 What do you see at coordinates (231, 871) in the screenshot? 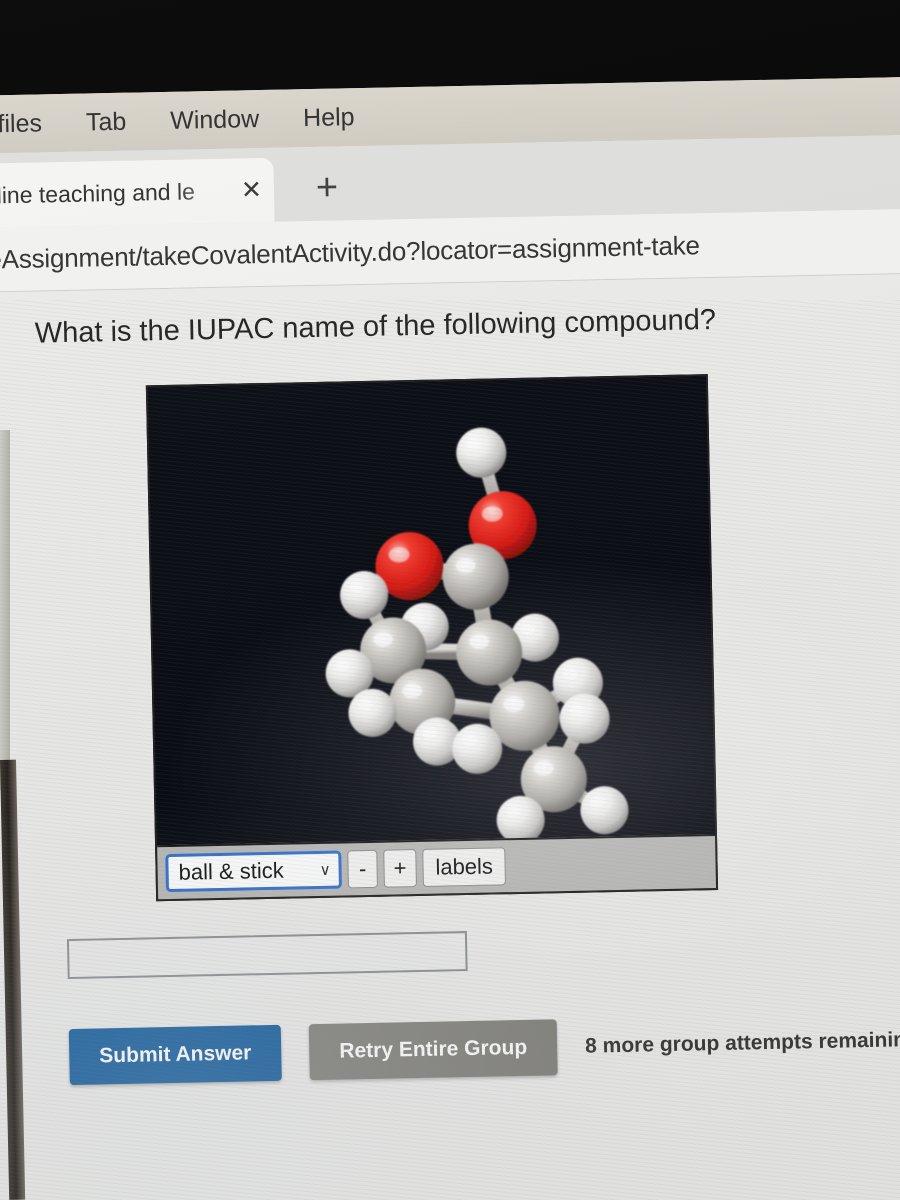
I see `render-style-value: ball & stick` at bounding box center [231, 871].